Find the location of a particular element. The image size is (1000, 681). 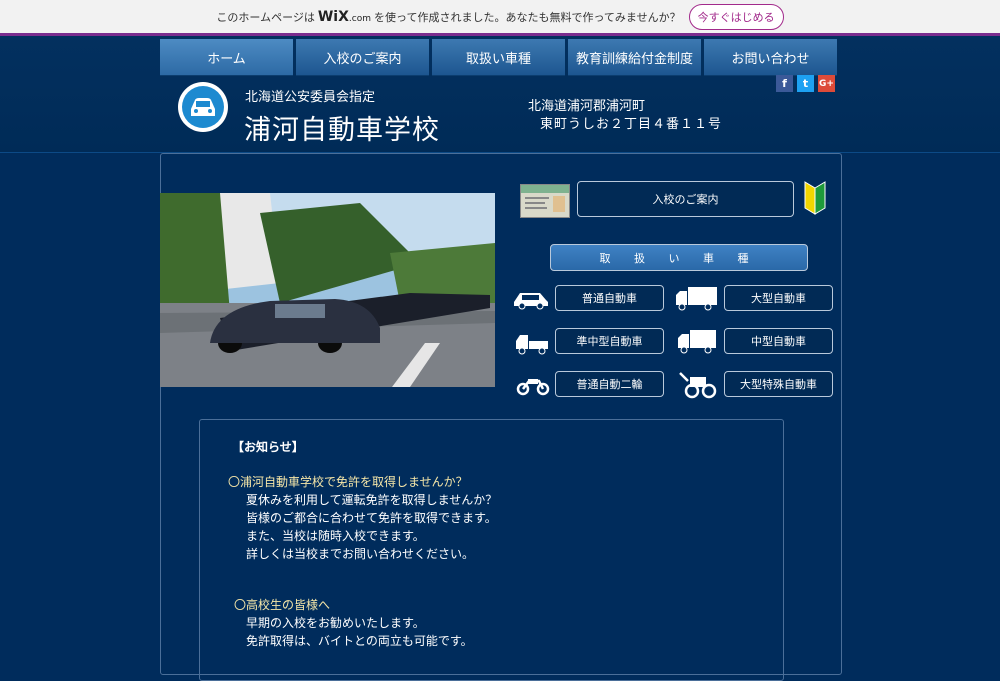

logo-car-icon is located at coordinates (203, 107).